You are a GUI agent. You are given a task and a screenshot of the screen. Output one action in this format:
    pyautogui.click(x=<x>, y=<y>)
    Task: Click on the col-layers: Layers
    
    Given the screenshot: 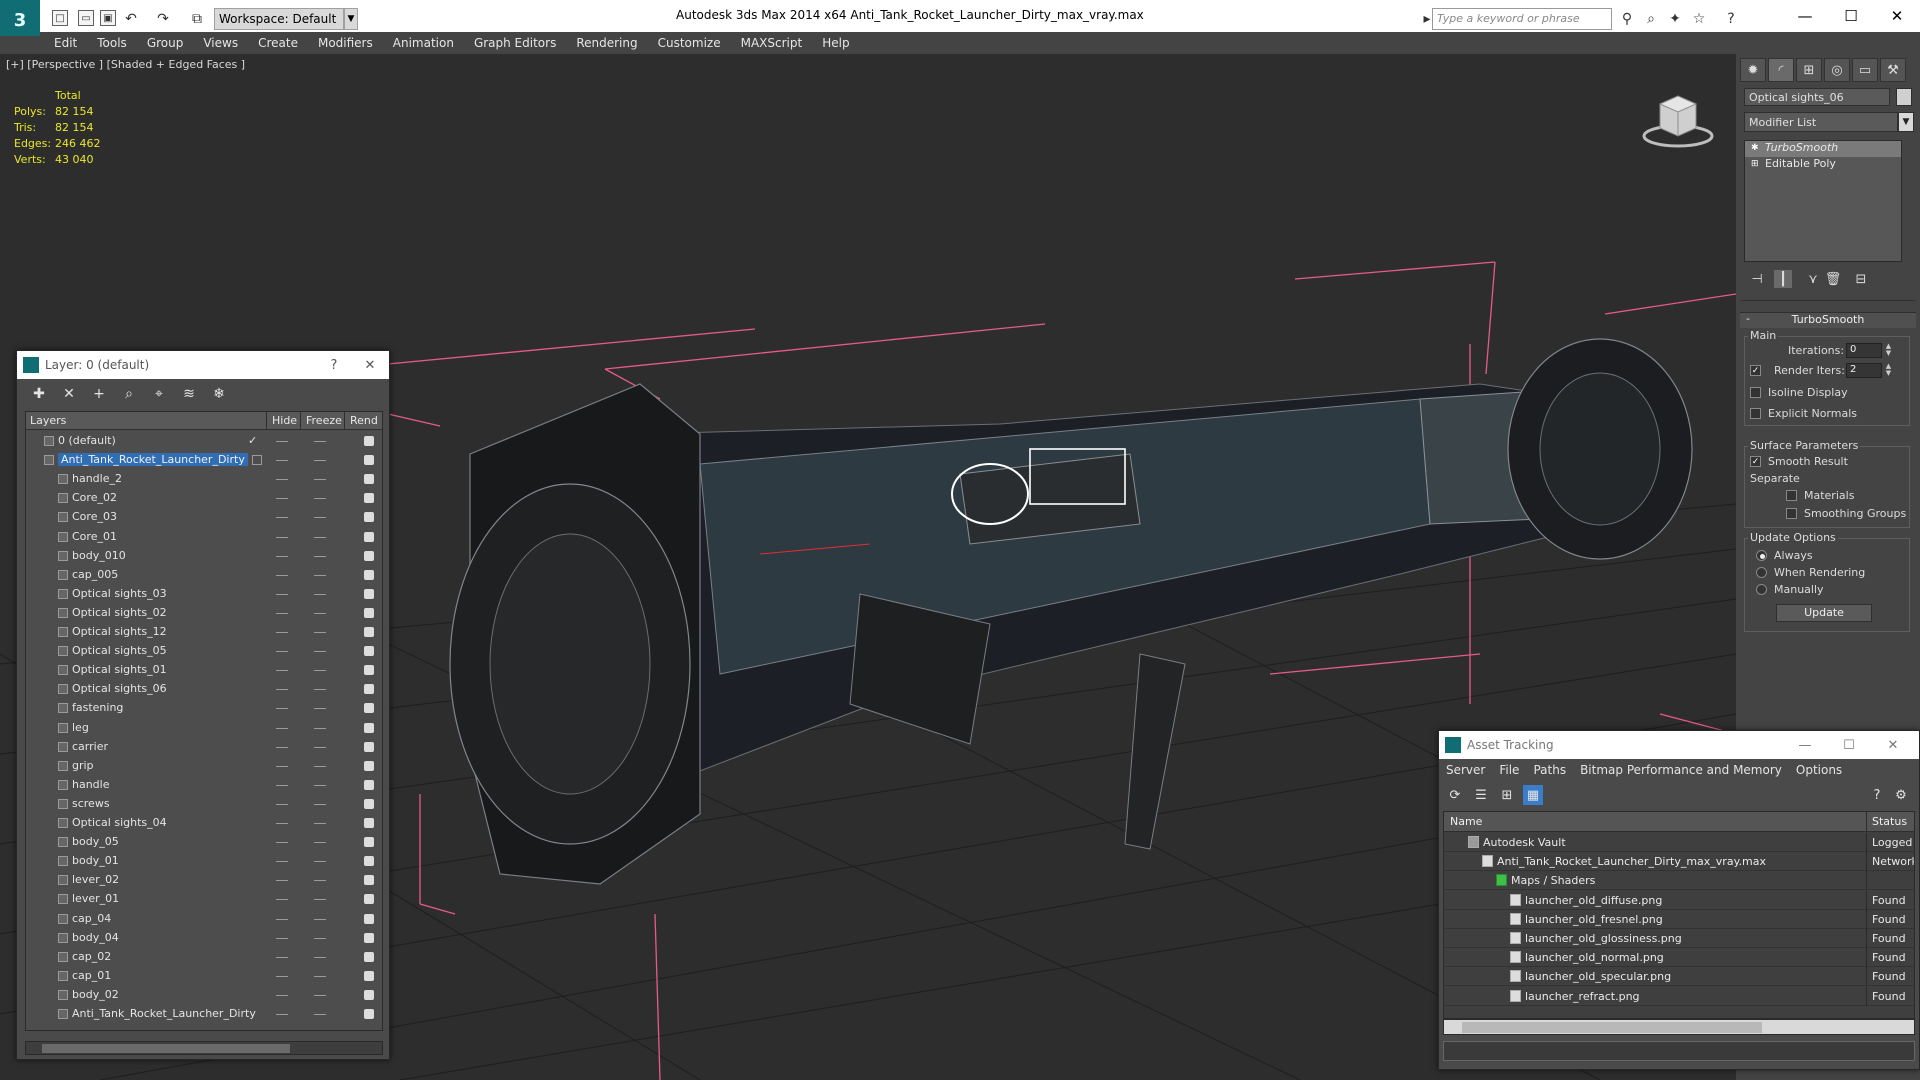 What is the action you would take?
    pyautogui.click(x=48, y=420)
    